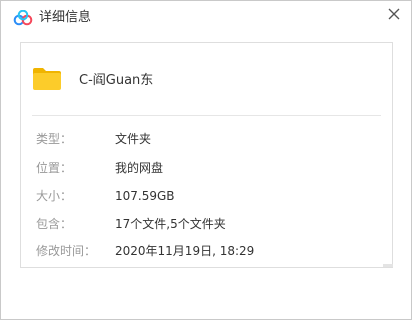 This screenshot has height=320, width=412. What do you see at coordinates (54, 196) in the screenshot?
I see `size-label: 大小：` at bounding box center [54, 196].